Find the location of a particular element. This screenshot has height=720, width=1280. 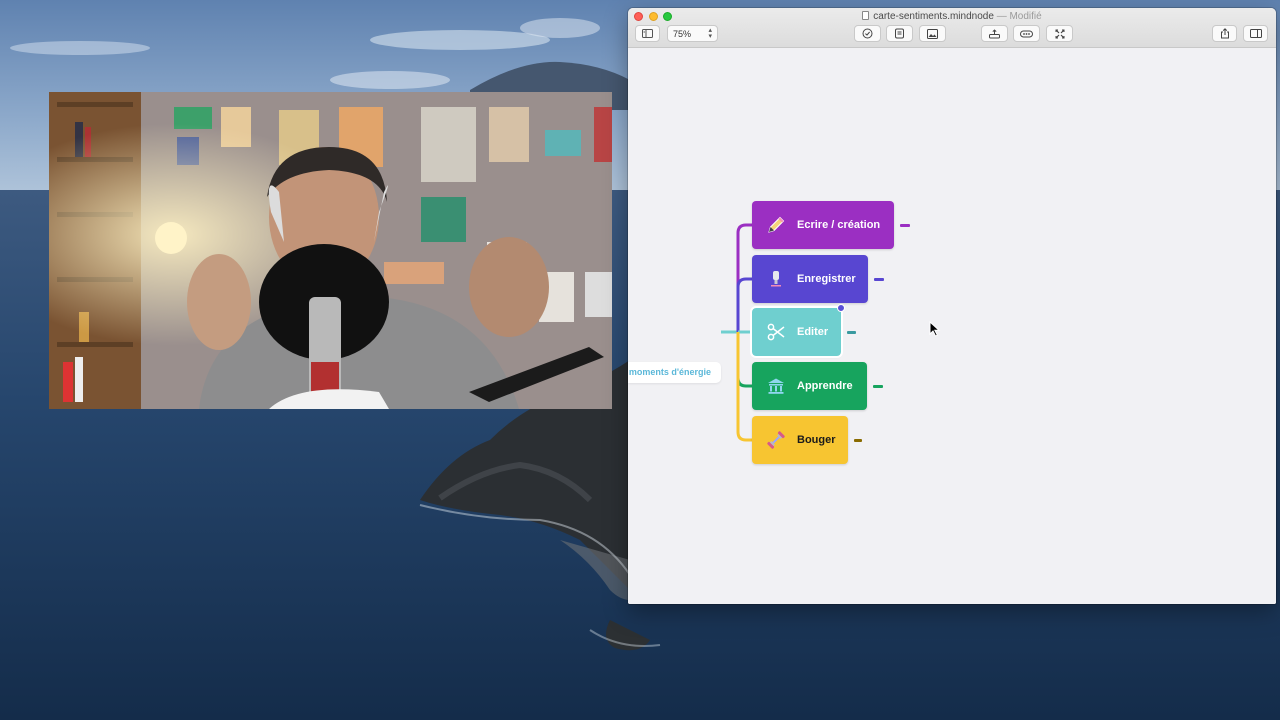

dumbbell-icon is located at coordinates (776, 440).